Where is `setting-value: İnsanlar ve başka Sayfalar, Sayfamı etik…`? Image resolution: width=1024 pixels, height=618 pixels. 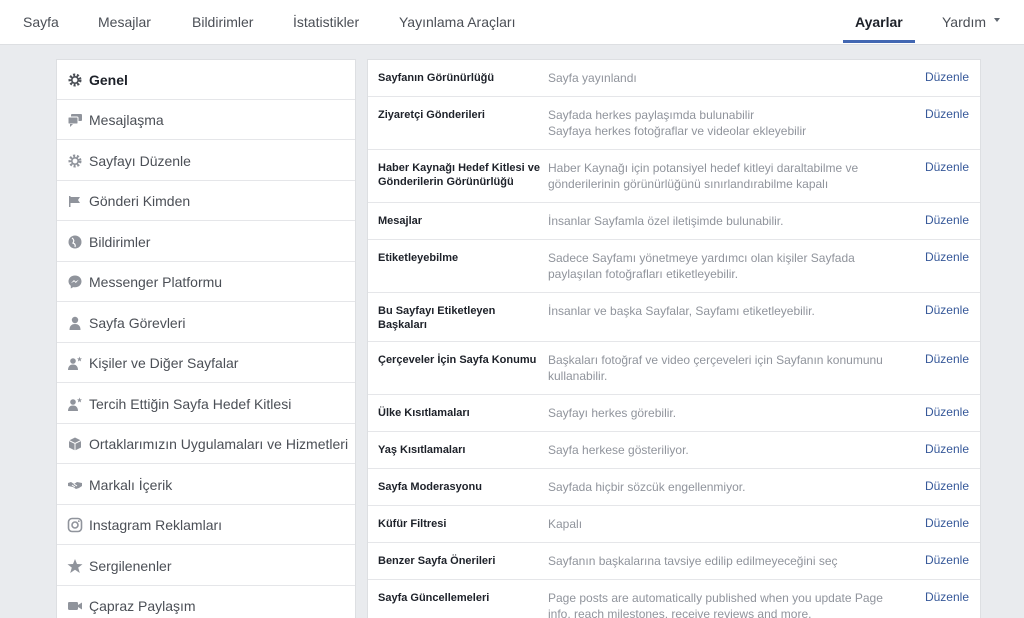
setting-value: İnsanlar ve başka Sayfalar, Sayfamı etik… is located at coordinates (681, 311).